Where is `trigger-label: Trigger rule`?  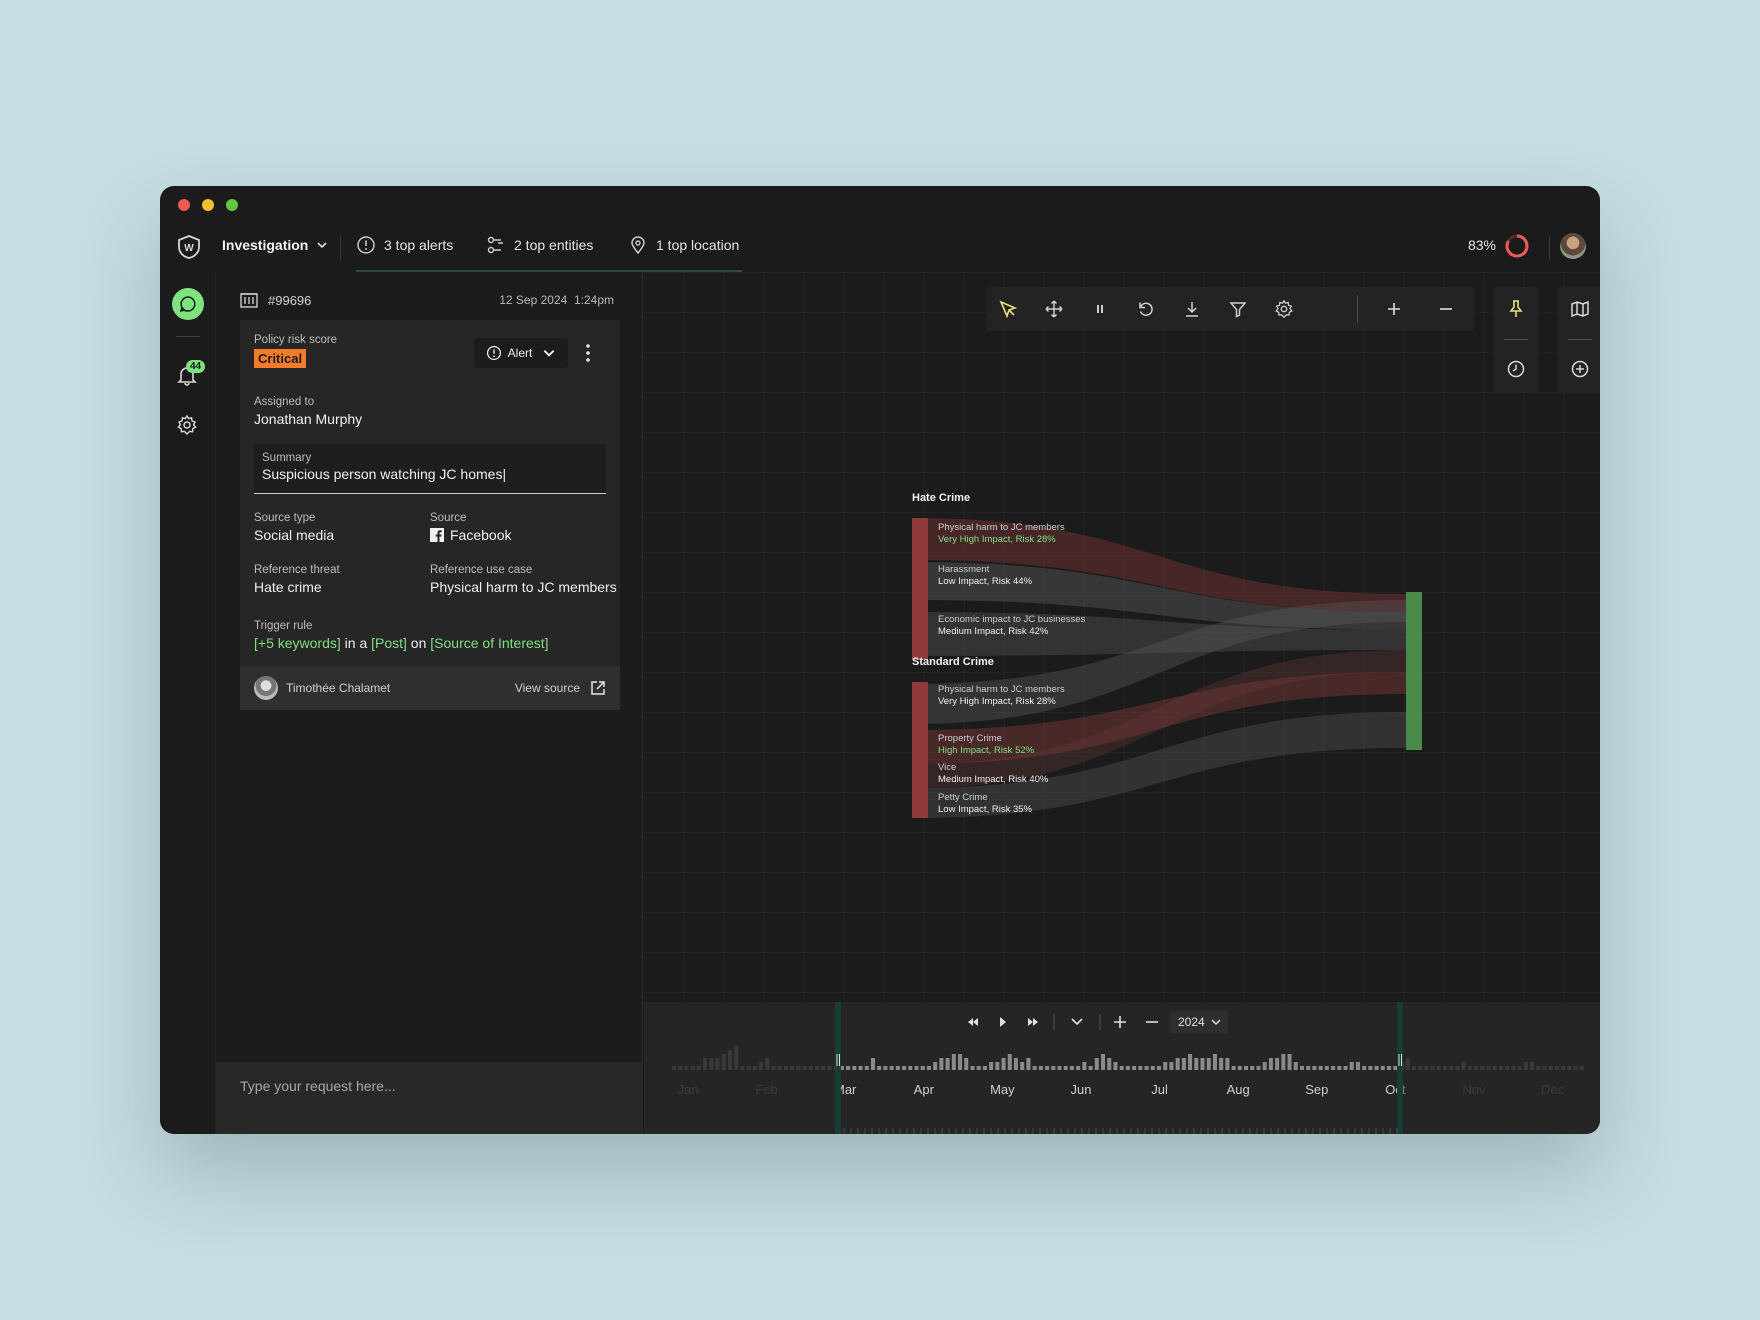 trigger-label: Trigger rule is located at coordinates (283, 626).